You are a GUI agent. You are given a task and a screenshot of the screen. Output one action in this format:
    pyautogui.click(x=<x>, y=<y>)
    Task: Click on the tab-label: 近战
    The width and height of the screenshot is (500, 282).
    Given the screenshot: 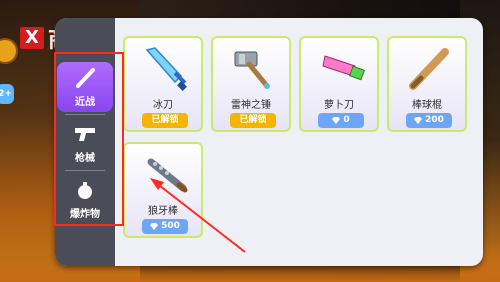 What is the action you would take?
    pyautogui.click(x=85, y=102)
    